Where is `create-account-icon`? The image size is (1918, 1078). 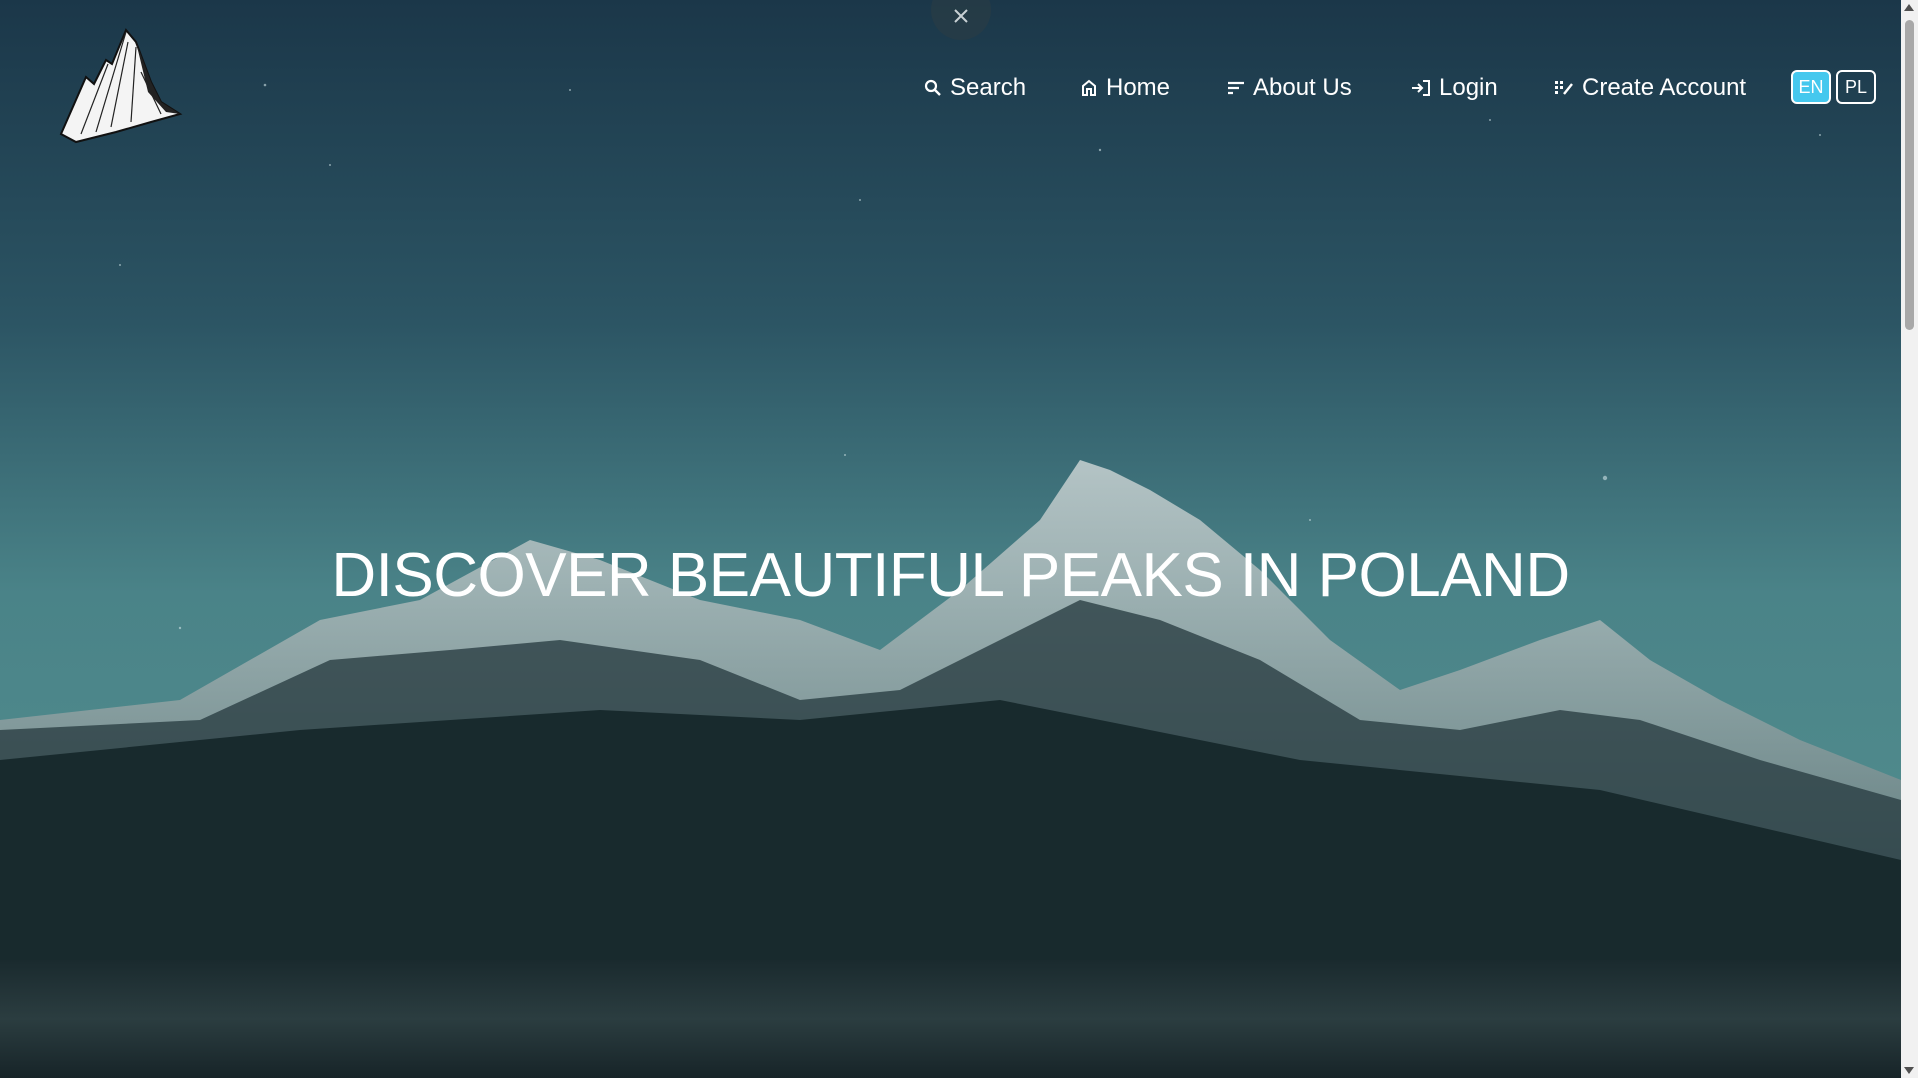 create-account-icon is located at coordinates (1564, 88).